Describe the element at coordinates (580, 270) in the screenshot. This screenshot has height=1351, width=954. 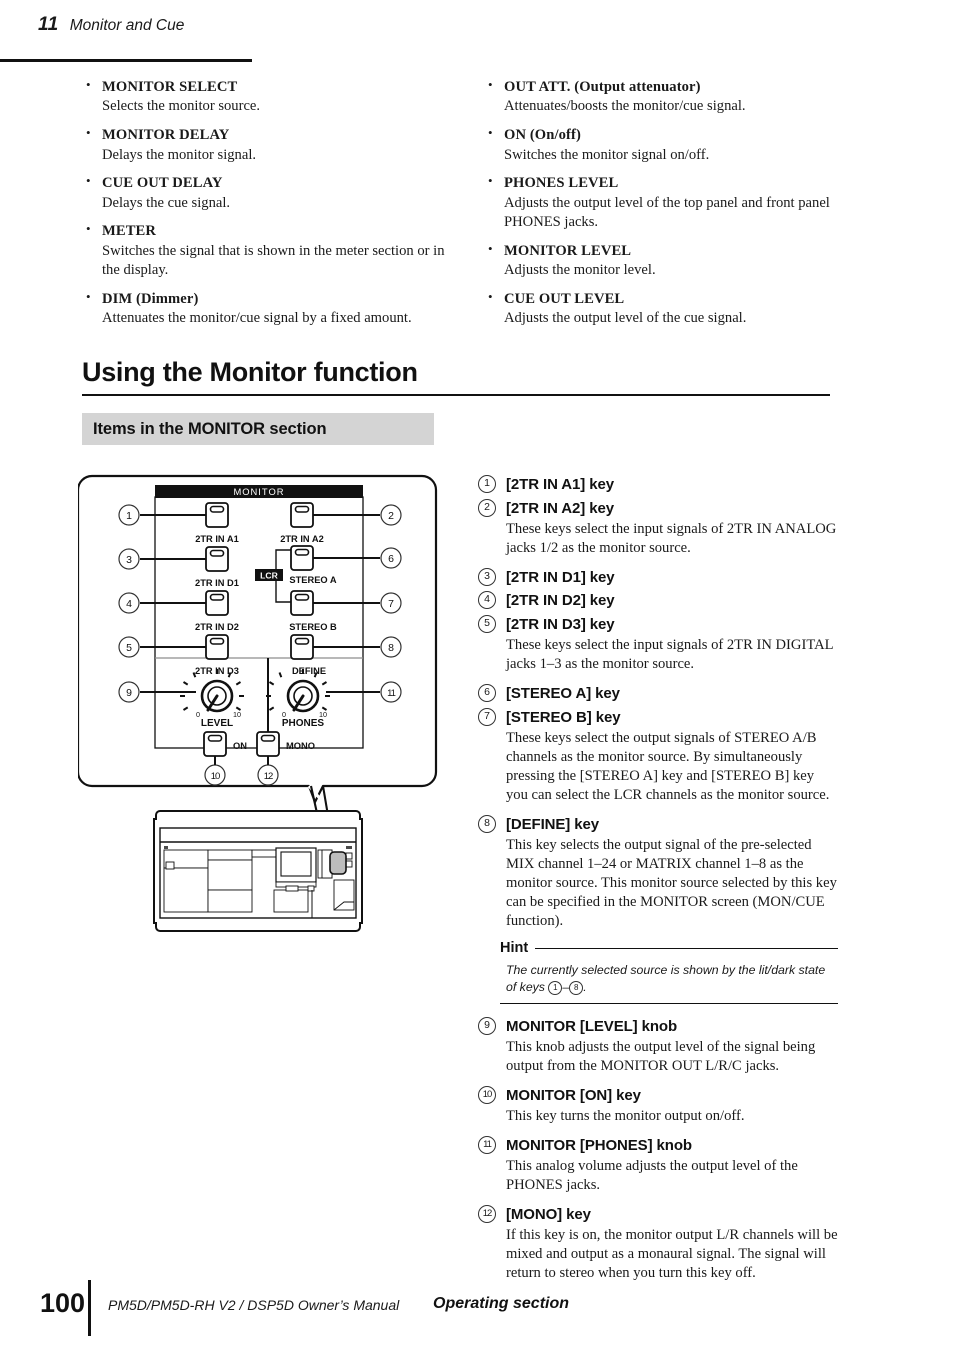
I see `bullet-description: Adjusts the monitor level.` at that location.